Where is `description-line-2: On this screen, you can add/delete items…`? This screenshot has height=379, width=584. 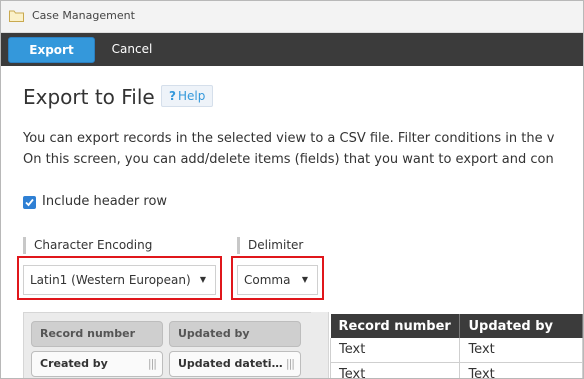
description-line-2: On this screen, you can add/delete items… is located at coordinates (288, 159).